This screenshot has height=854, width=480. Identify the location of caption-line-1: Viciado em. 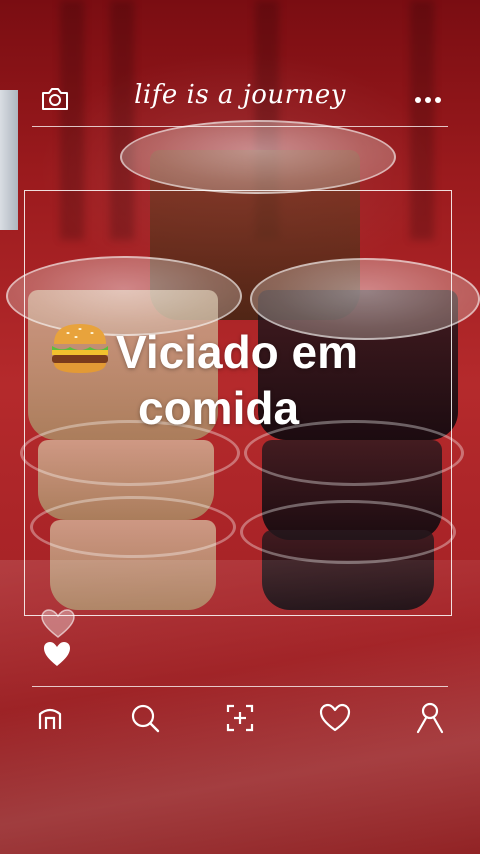
(237, 352).